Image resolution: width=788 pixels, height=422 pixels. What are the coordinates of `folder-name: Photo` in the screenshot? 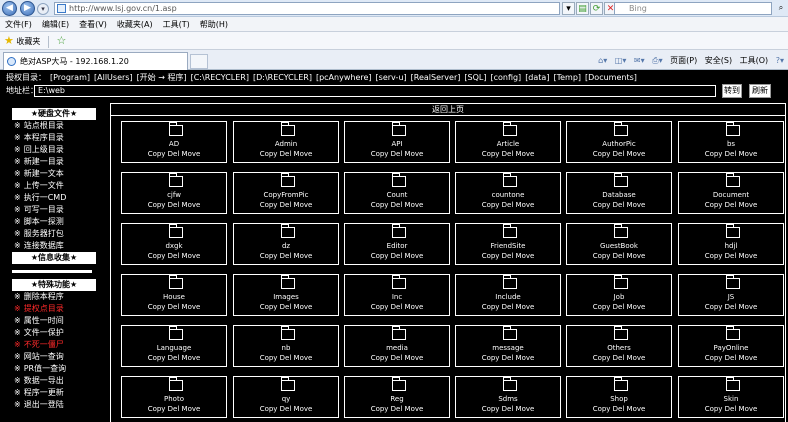 It's located at (174, 399).